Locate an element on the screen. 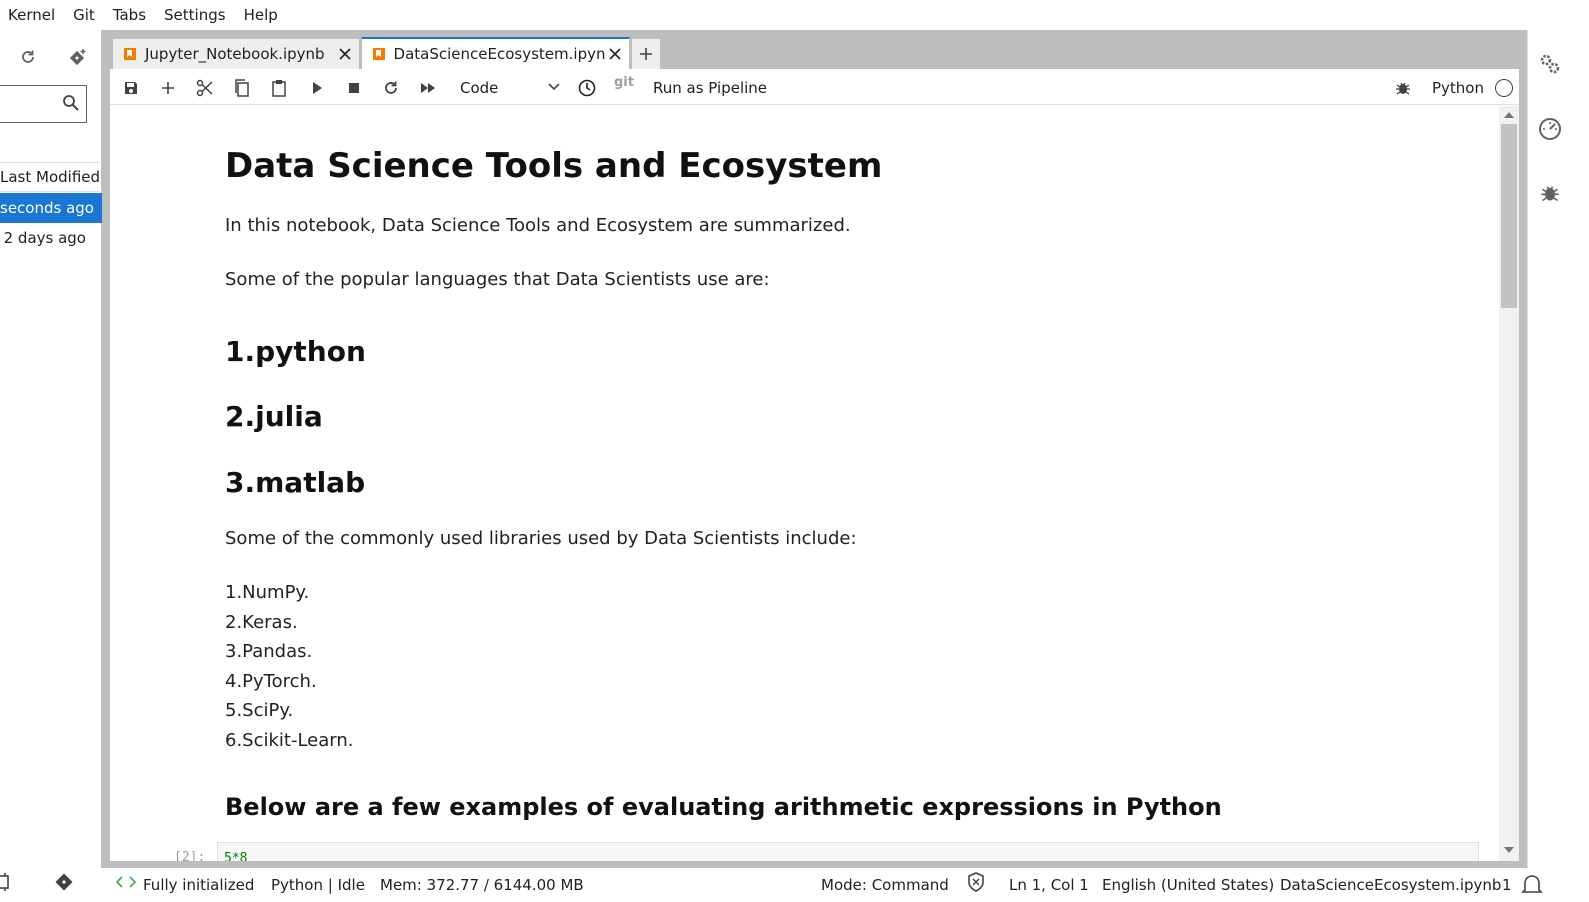  file-browser-panel: Last Modified seconds ago 2 days ago is located at coordinates (51, 449).